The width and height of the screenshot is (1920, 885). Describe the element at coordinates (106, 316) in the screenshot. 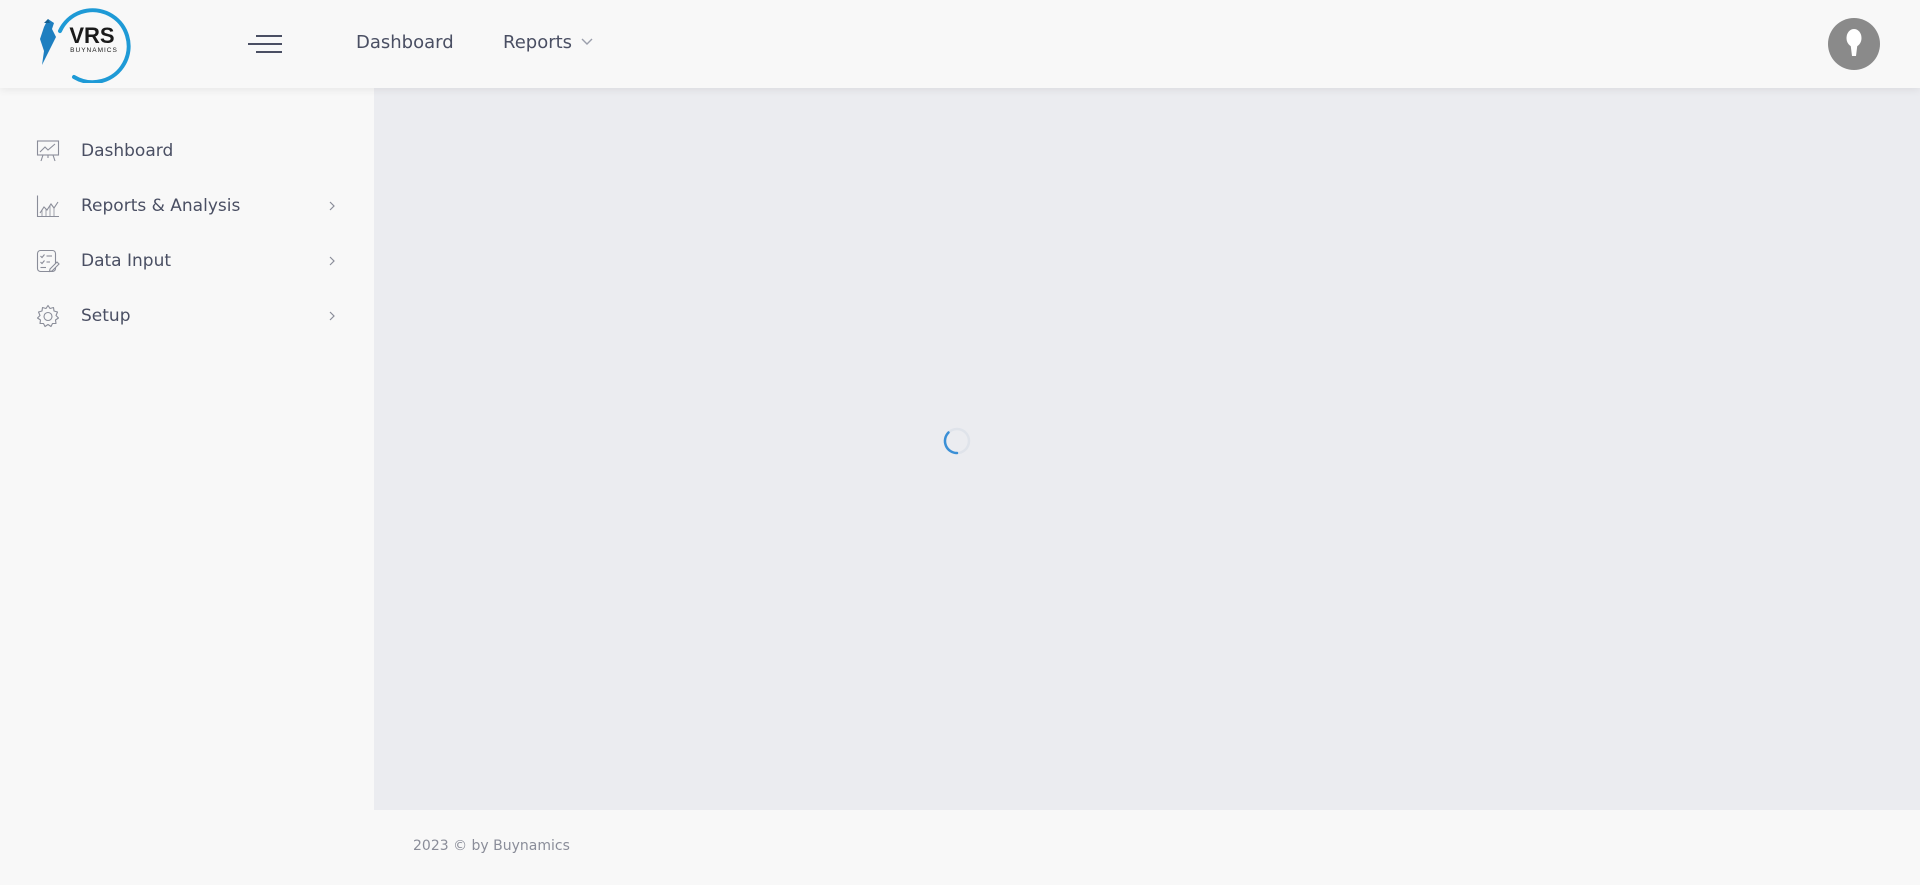

I see `sidebar-item-label: Setup` at that location.